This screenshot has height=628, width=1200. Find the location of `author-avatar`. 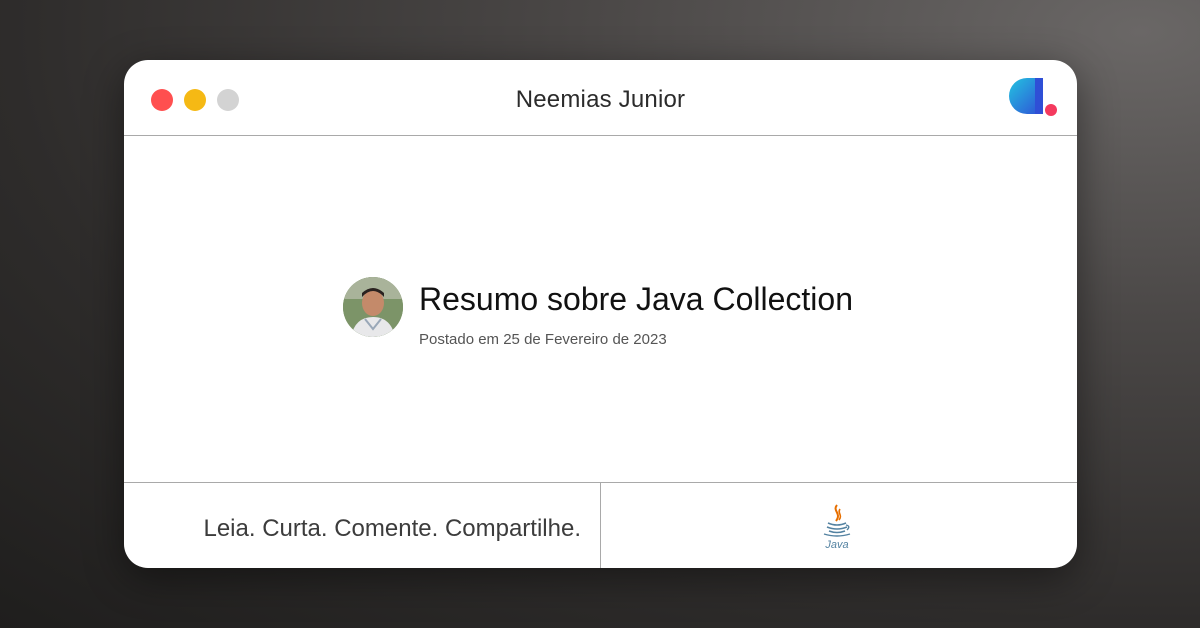

author-avatar is located at coordinates (373, 307).